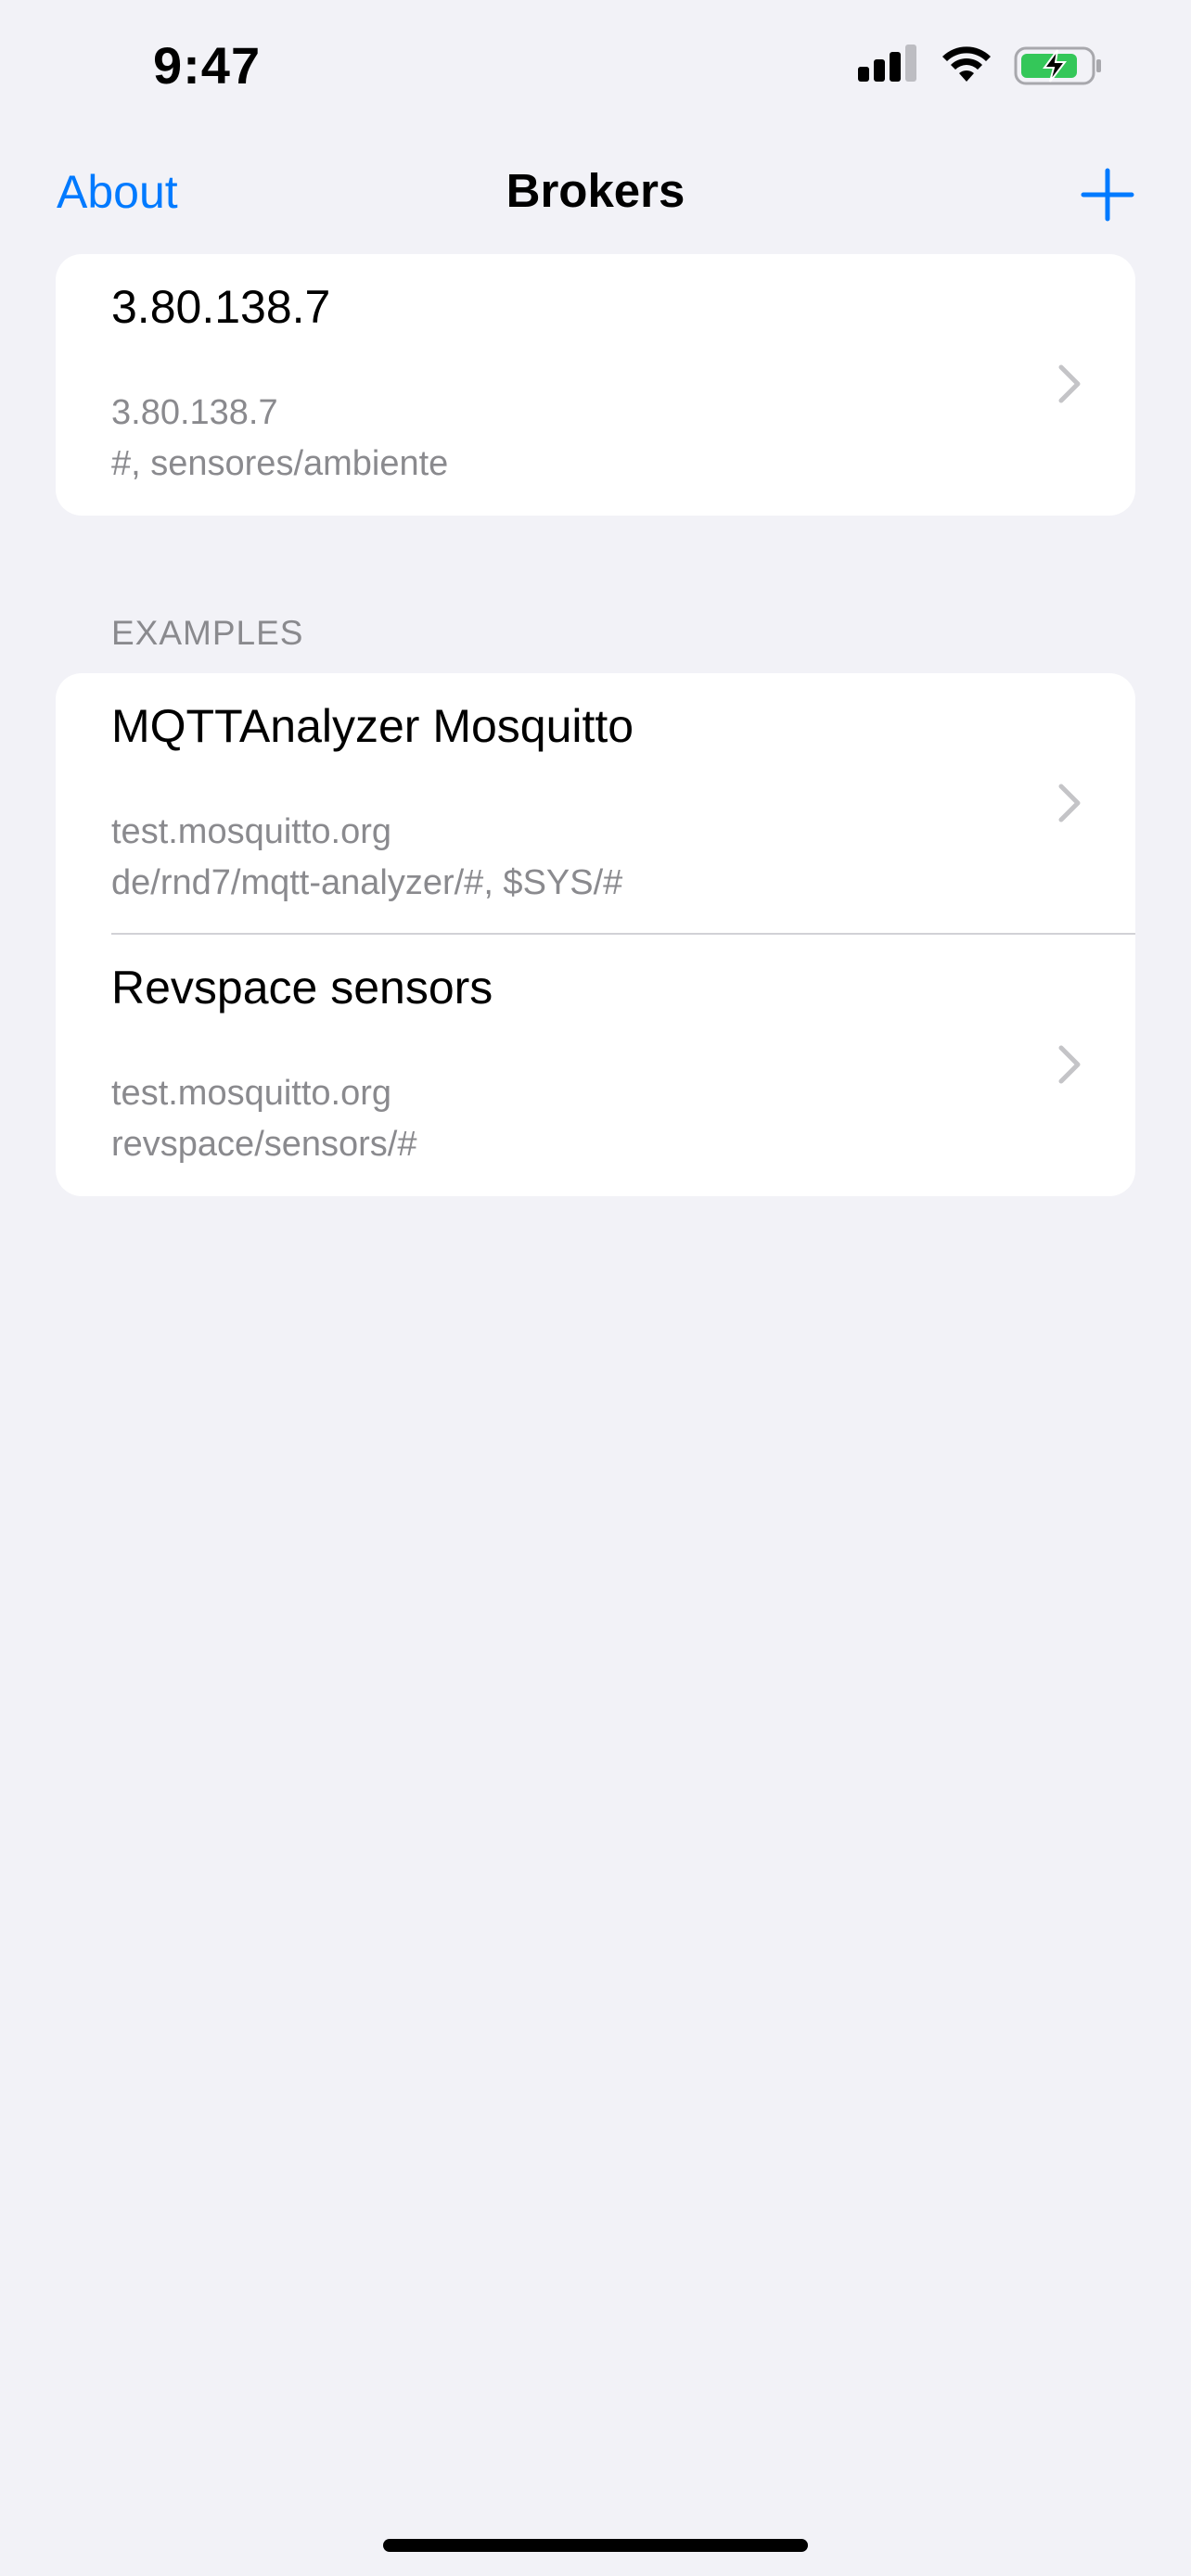 This screenshot has width=1191, height=2576. Describe the element at coordinates (207, 66) in the screenshot. I see `status-time: 9:47` at that location.